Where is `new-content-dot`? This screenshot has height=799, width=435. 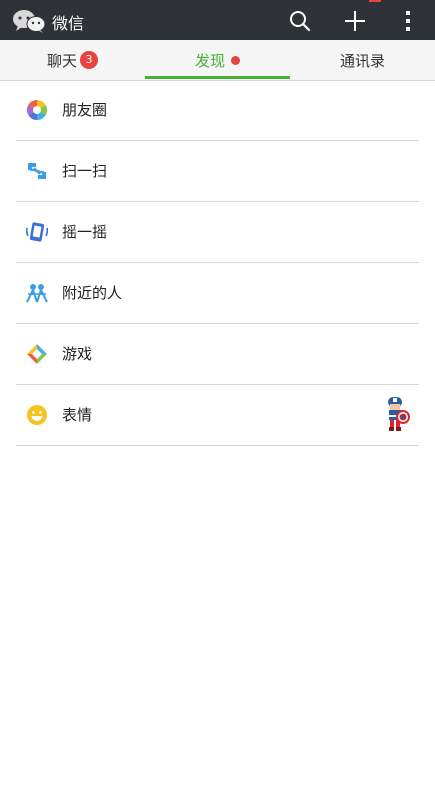 new-content-dot is located at coordinates (235, 60).